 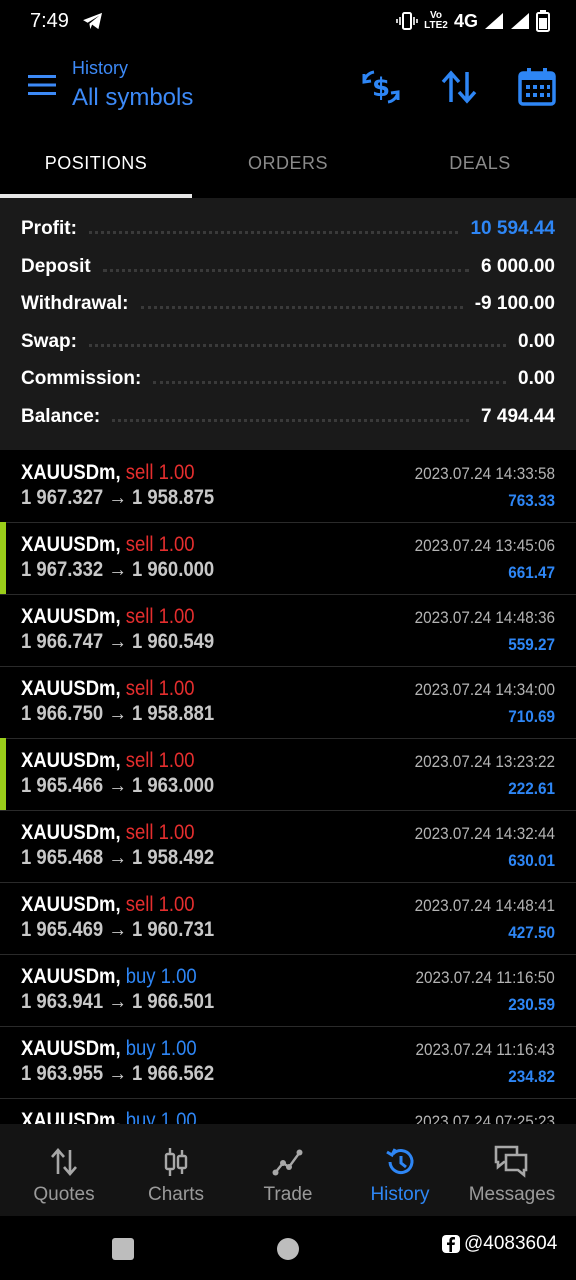 I want to click on tab-positions: POSITIONS, so click(x=96, y=164).